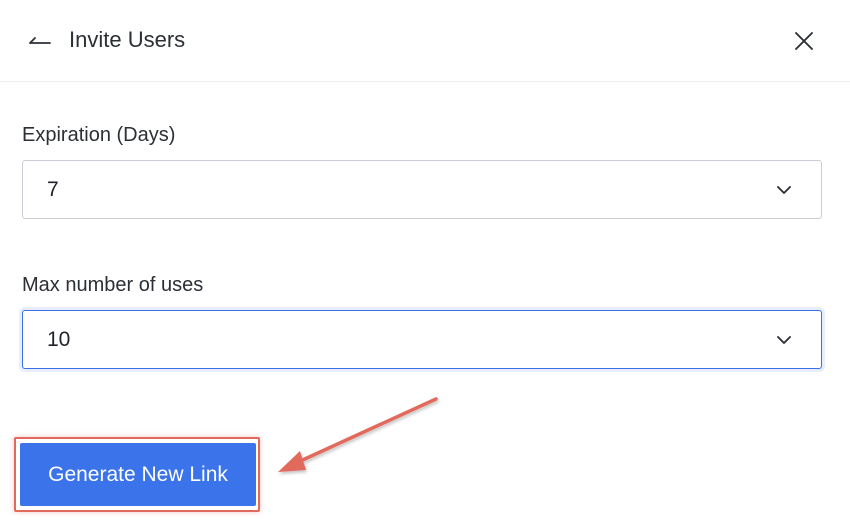 This screenshot has height=530, width=850. I want to click on close-icon, so click(804, 41).